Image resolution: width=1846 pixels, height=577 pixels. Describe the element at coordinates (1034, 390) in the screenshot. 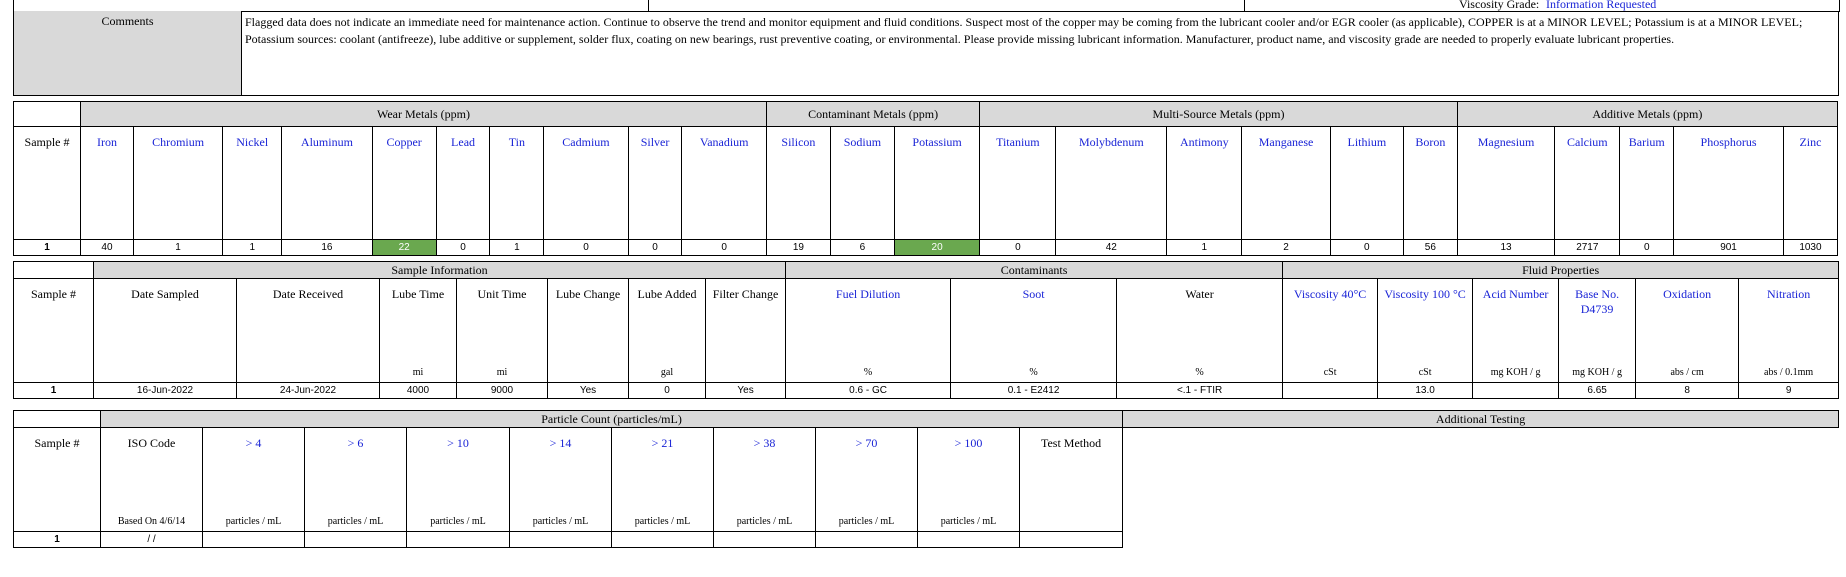

I see `info-value-soot: 0.1 - E2412` at that location.